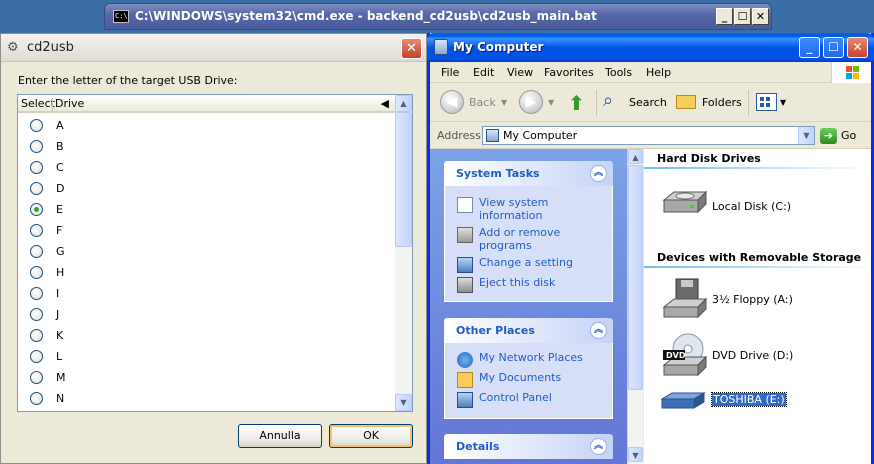 The image size is (874, 464). Describe the element at coordinates (59, 209) in the screenshot. I see `drive-letter: E` at that location.